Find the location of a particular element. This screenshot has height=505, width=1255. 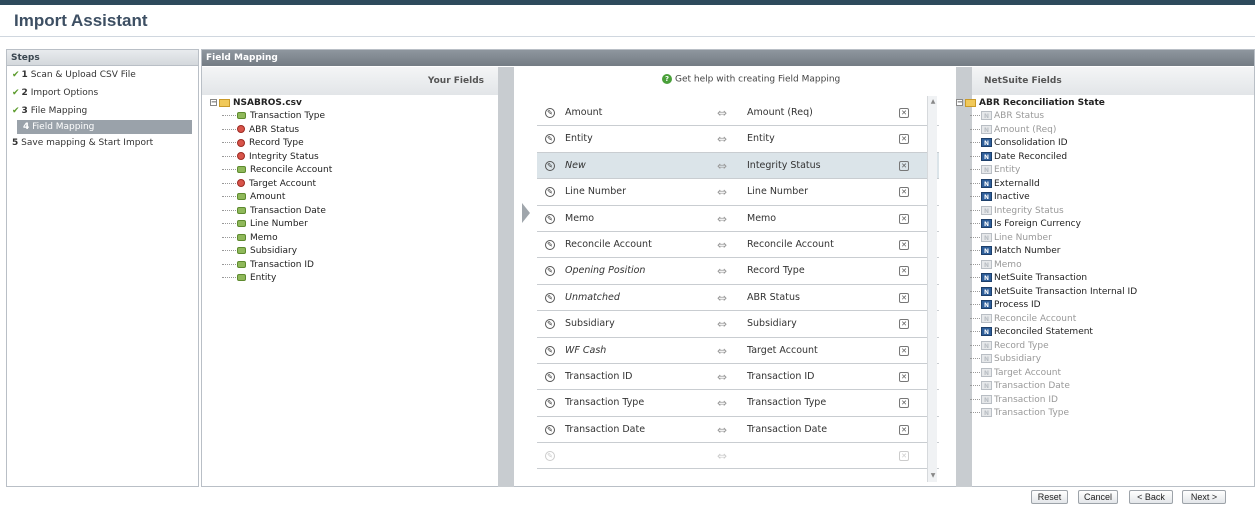

netsuite-field-label: Integrity Status is located at coordinates (1029, 210).